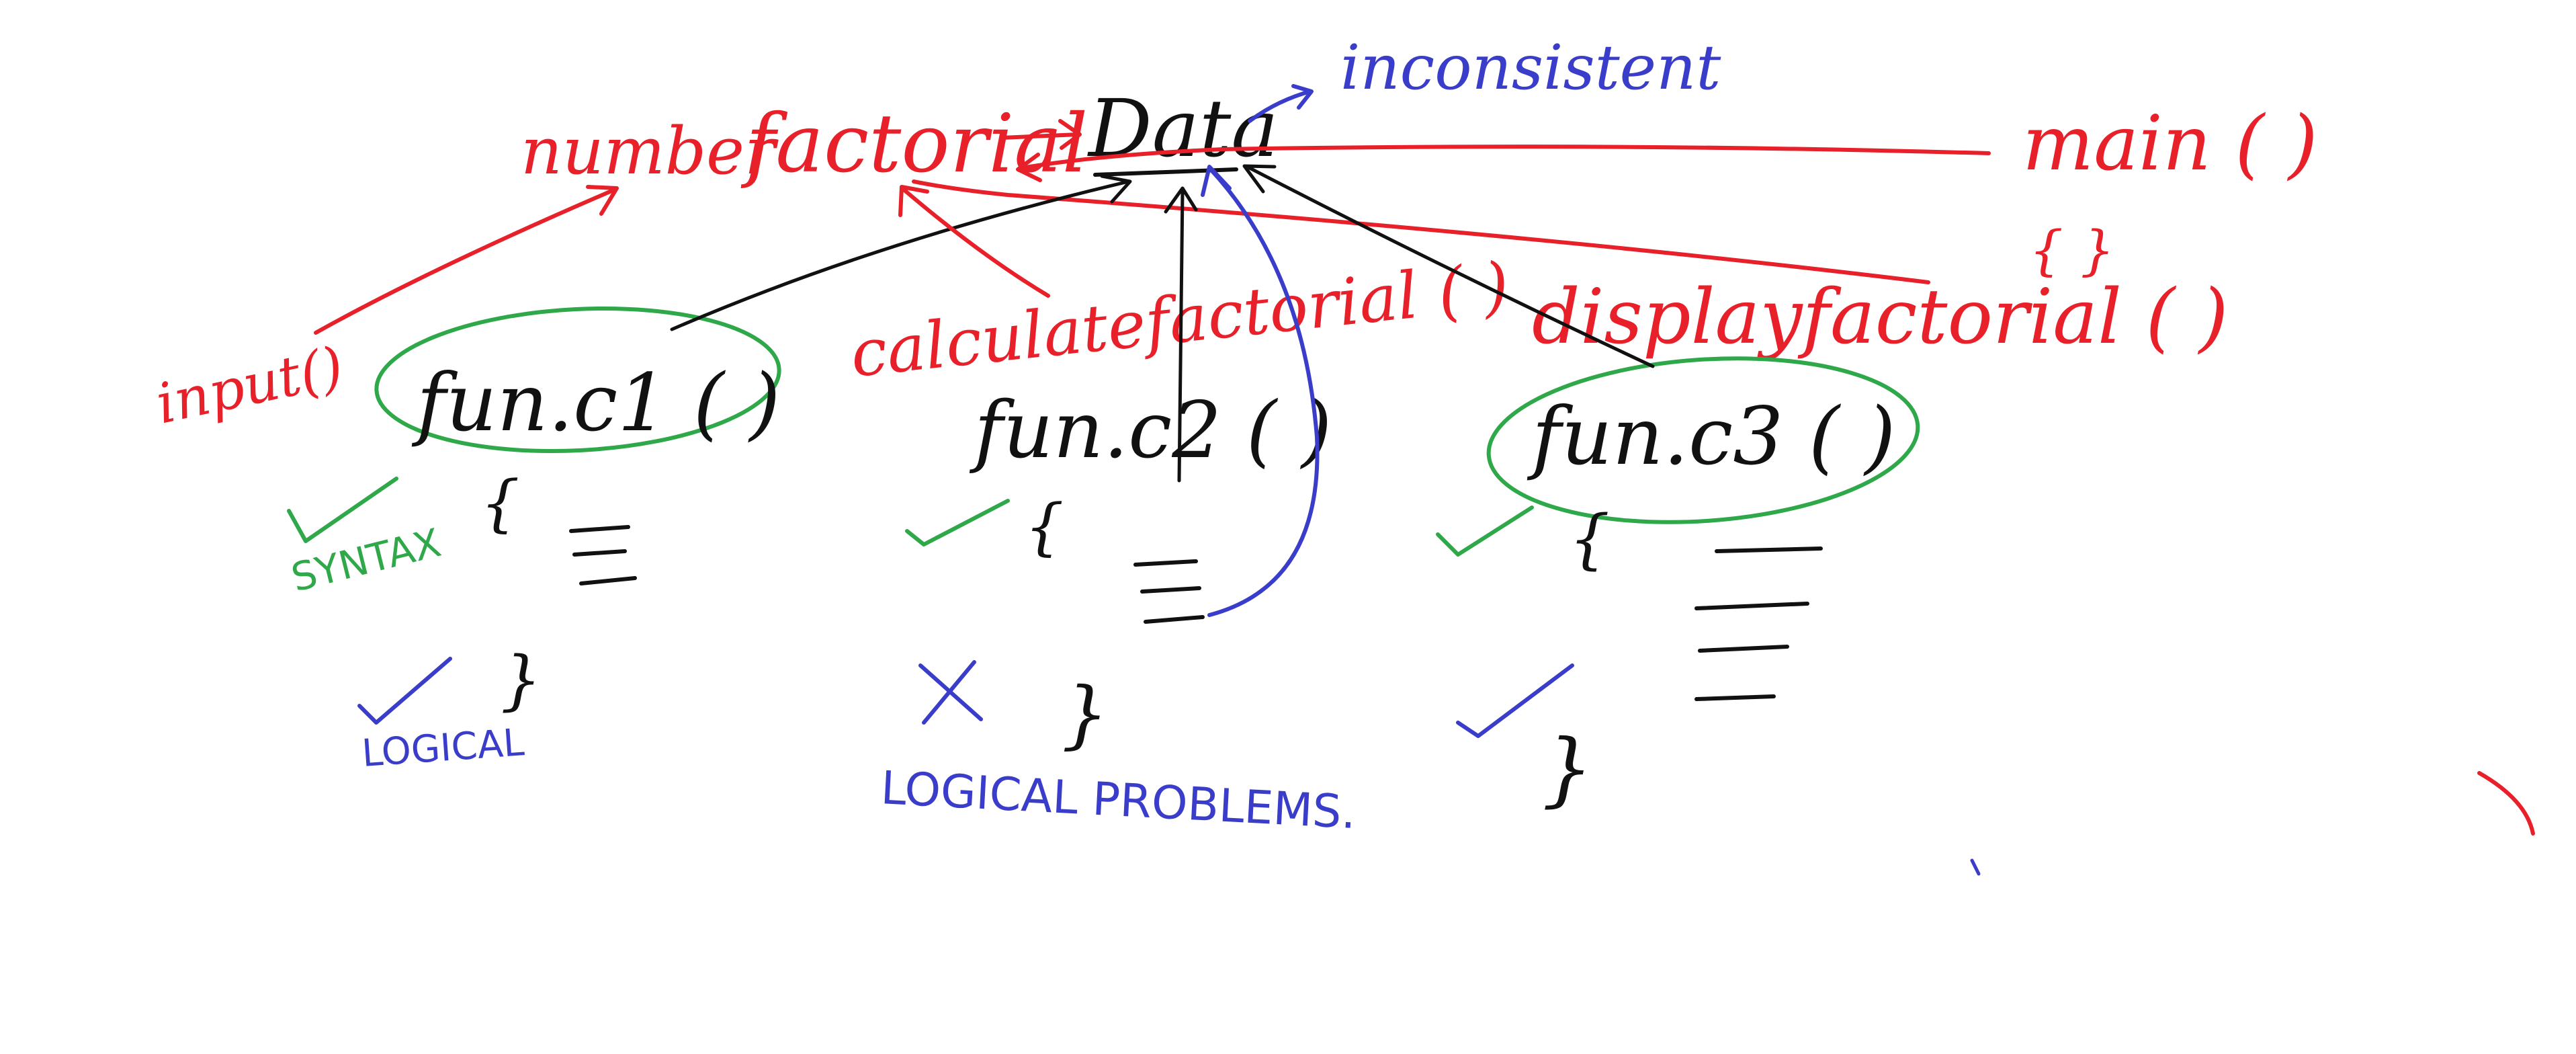  I want to click on fun2-close-brace: }, so click(1085, 714).